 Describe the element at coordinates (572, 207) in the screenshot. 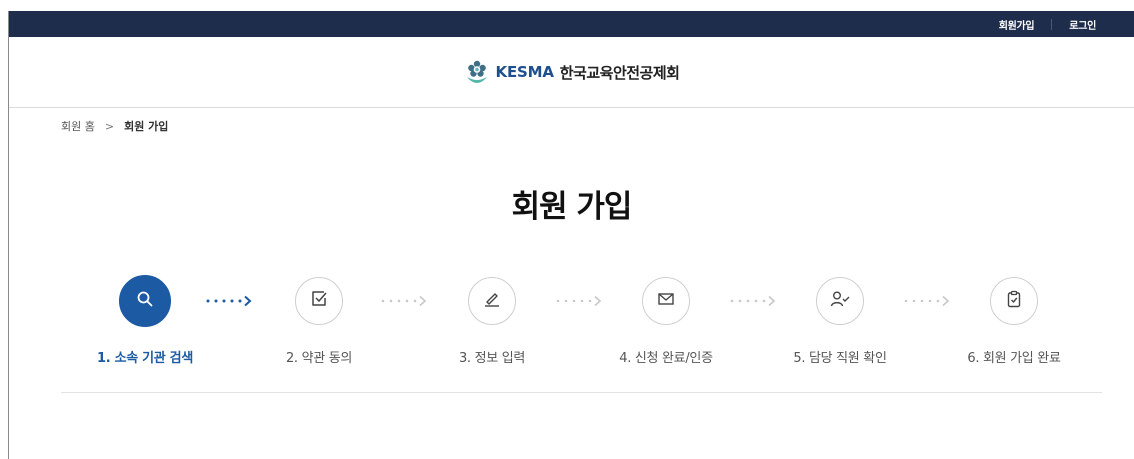

I see `page-title: 회원 가입` at that location.